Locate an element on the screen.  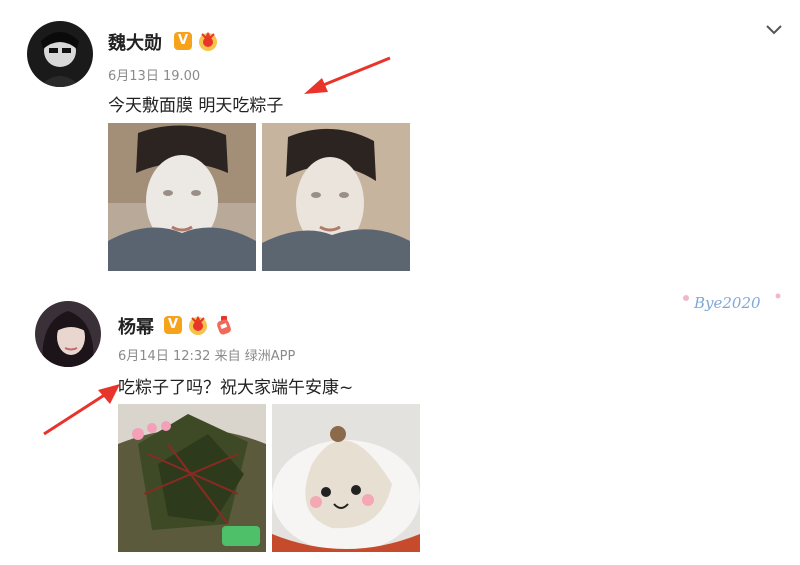
source-app-link: 绿洲APP is located at coordinates (270, 356).